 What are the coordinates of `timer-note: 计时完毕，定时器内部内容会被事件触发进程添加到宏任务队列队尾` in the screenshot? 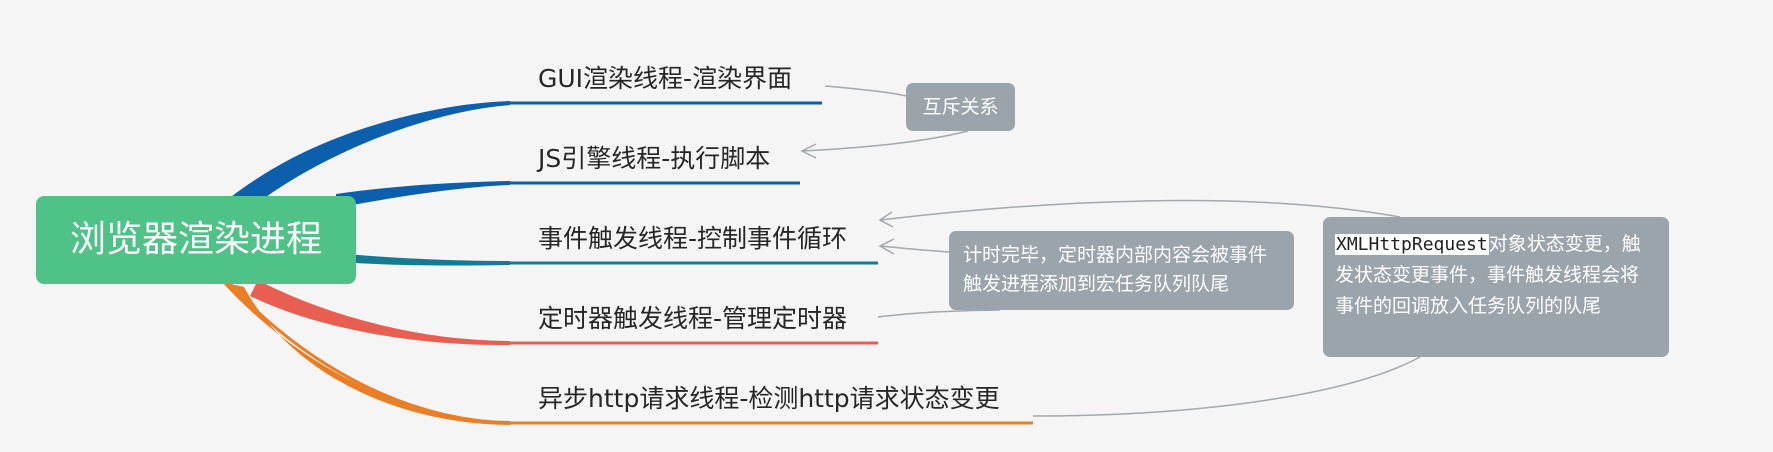 It's located at (1121, 270).